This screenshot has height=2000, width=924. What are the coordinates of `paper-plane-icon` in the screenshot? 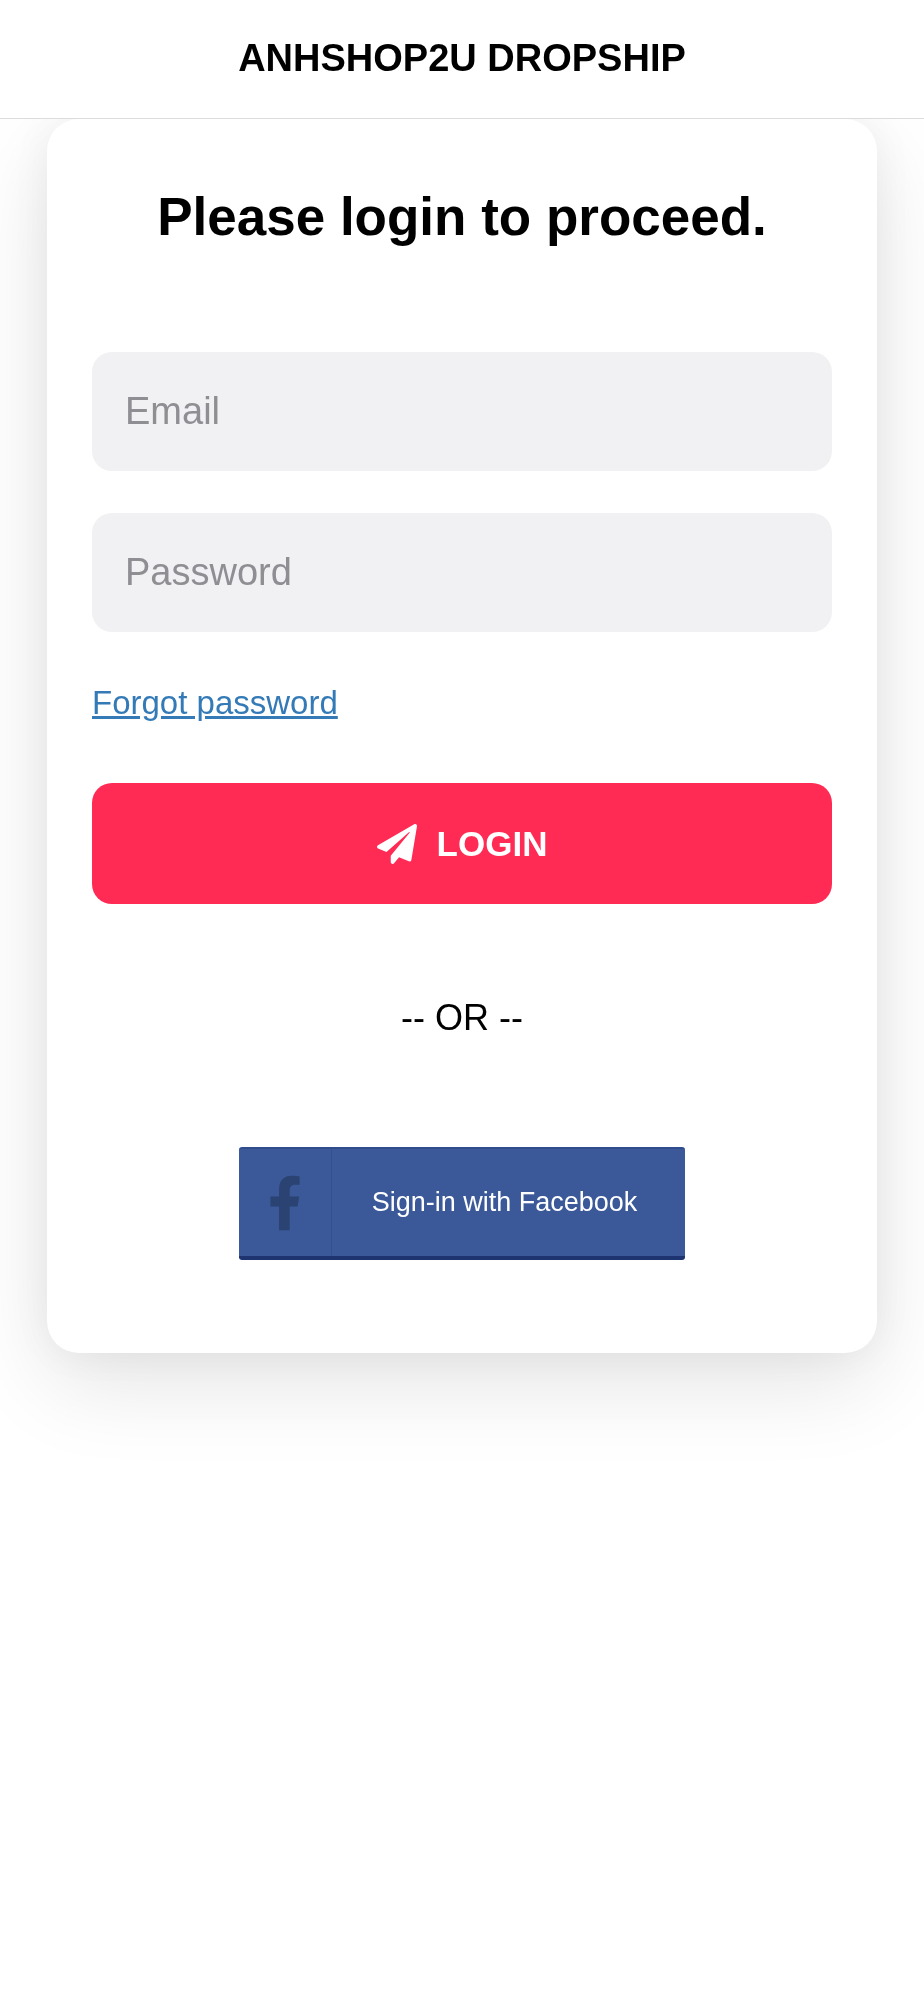 It's located at (396, 843).